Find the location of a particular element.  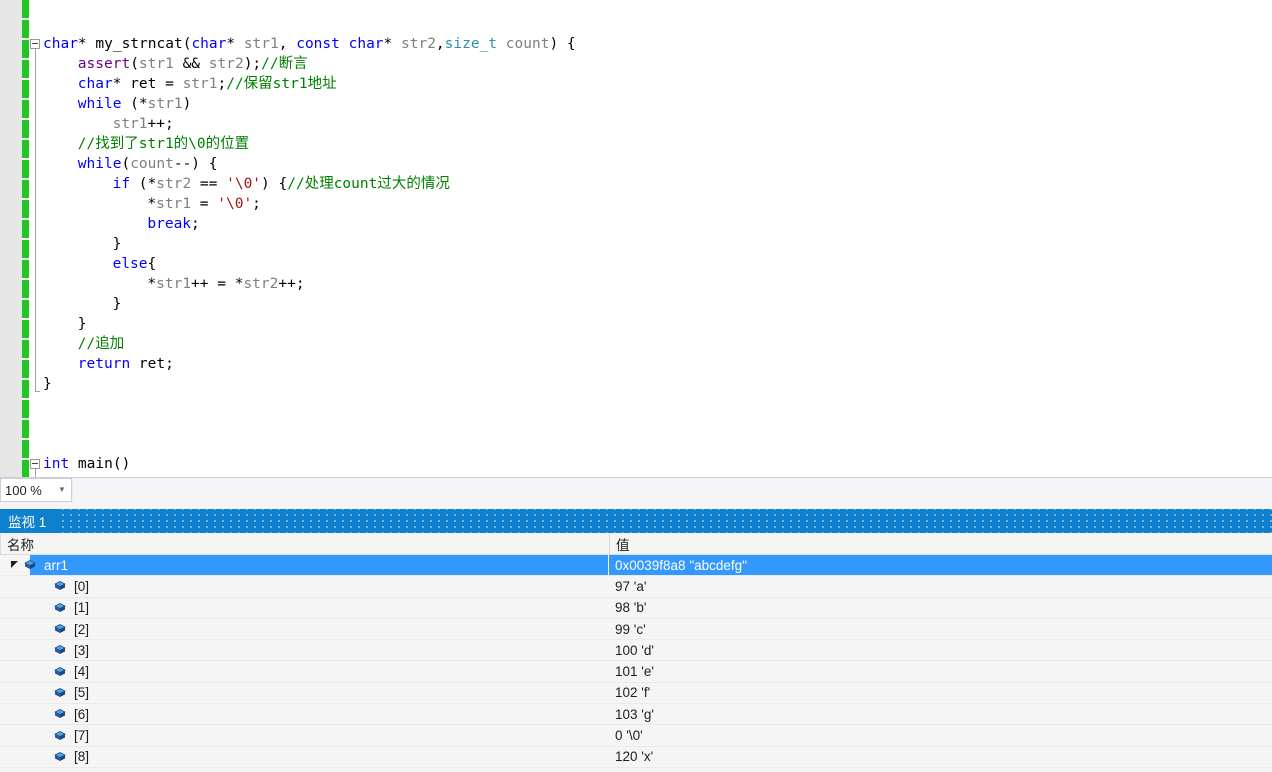

chevron-down-icon: ▼ is located at coordinates (62, 490).